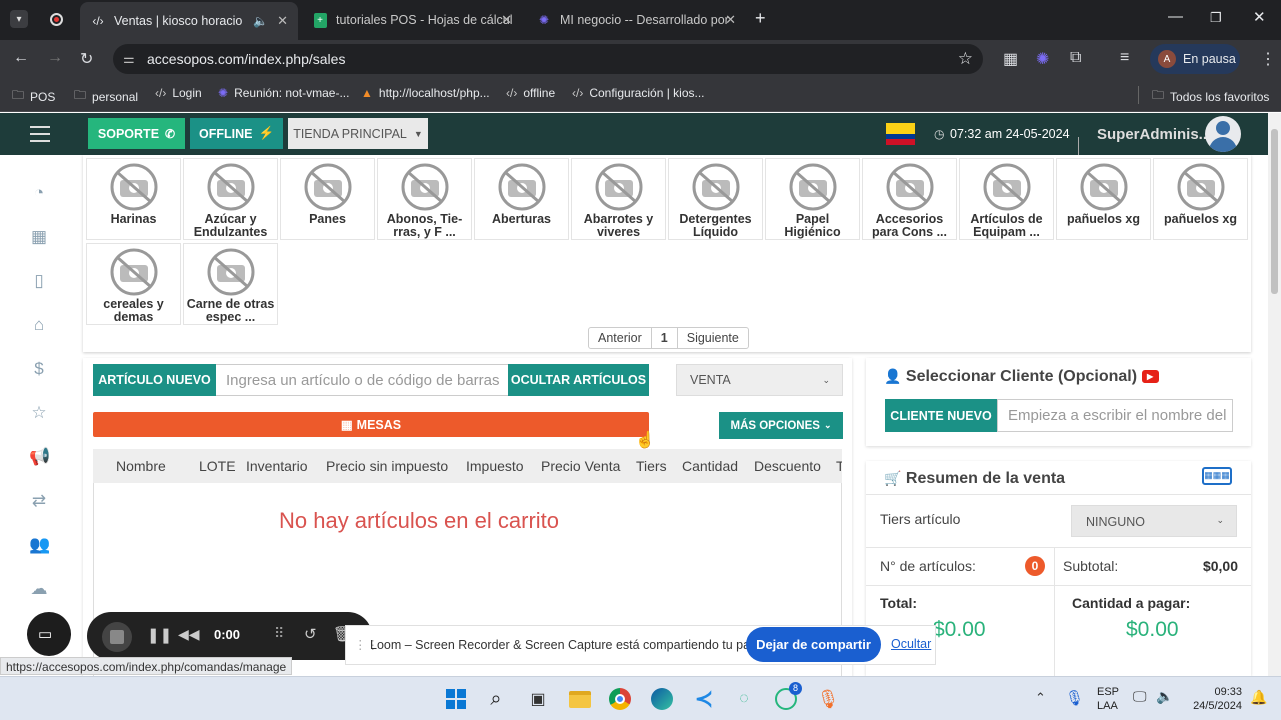 This screenshot has width=1281, height=720. I want to click on col-tiers: Tiers, so click(651, 466).